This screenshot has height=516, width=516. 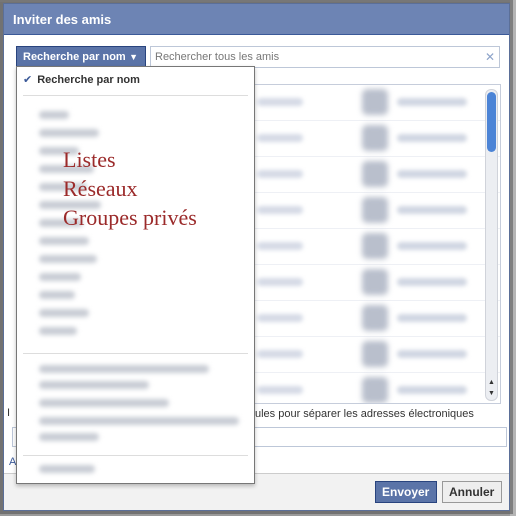 What do you see at coordinates (490, 57) in the screenshot?
I see `close-icon: ✕` at bounding box center [490, 57].